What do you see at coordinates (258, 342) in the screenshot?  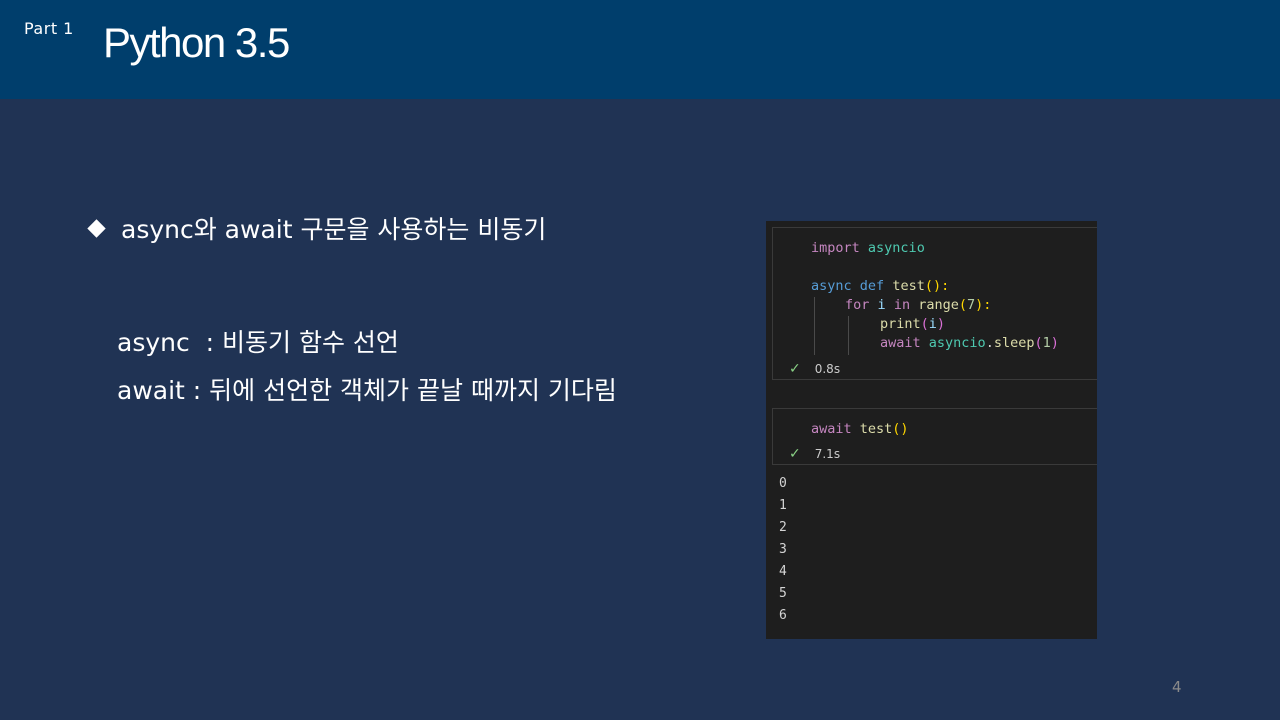 I see `definition-async: async : 비동기 함수 선언` at bounding box center [258, 342].